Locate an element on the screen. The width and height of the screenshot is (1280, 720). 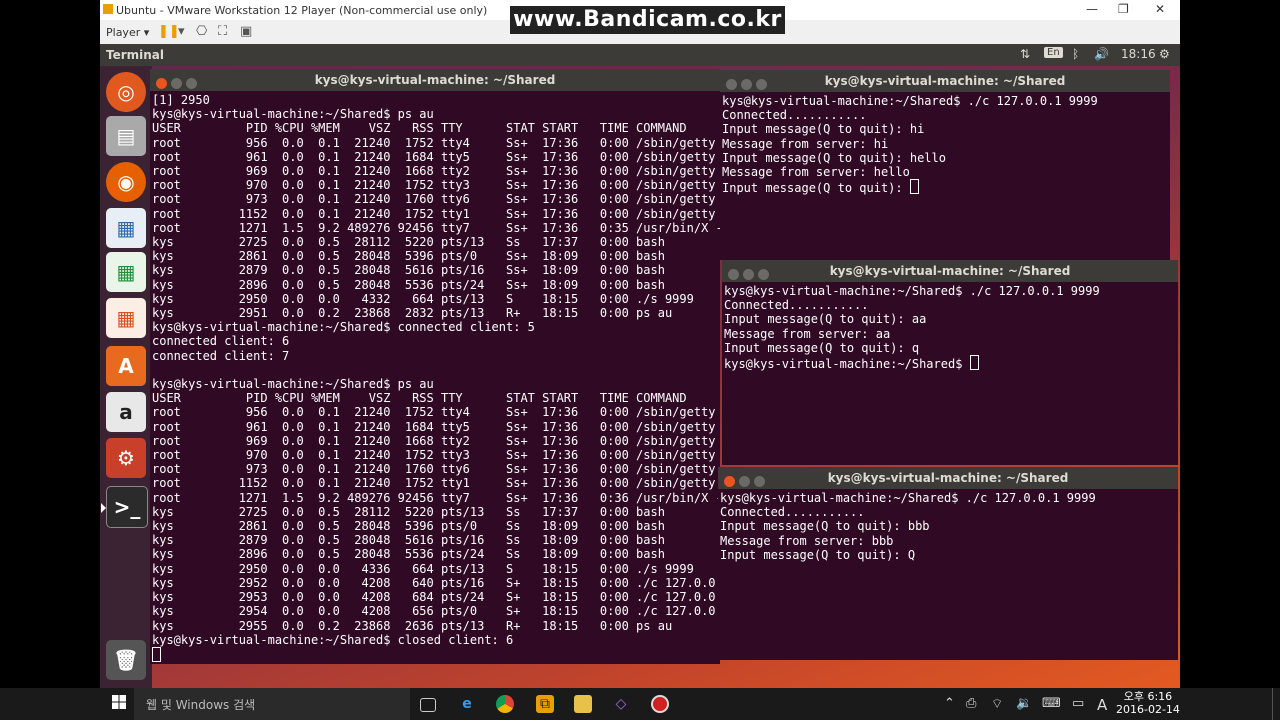
bandicam-icon is located at coordinates (660, 704).